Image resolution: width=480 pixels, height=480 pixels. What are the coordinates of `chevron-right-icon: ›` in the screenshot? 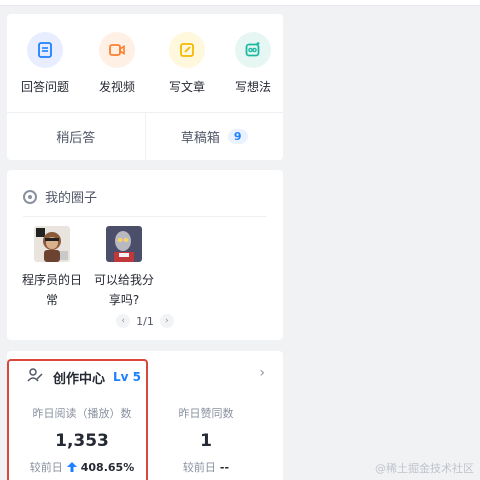 It's located at (262, 373).